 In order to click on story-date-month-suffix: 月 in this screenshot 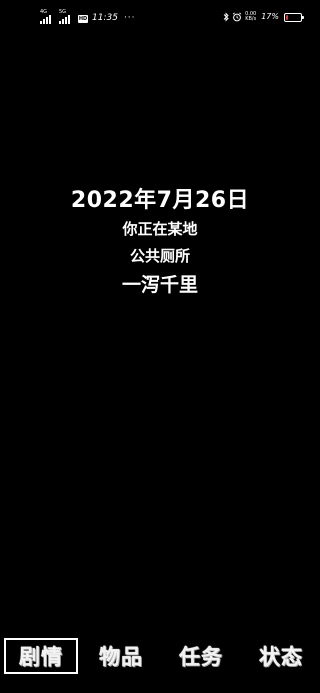, I will do `click(183, 200)`.